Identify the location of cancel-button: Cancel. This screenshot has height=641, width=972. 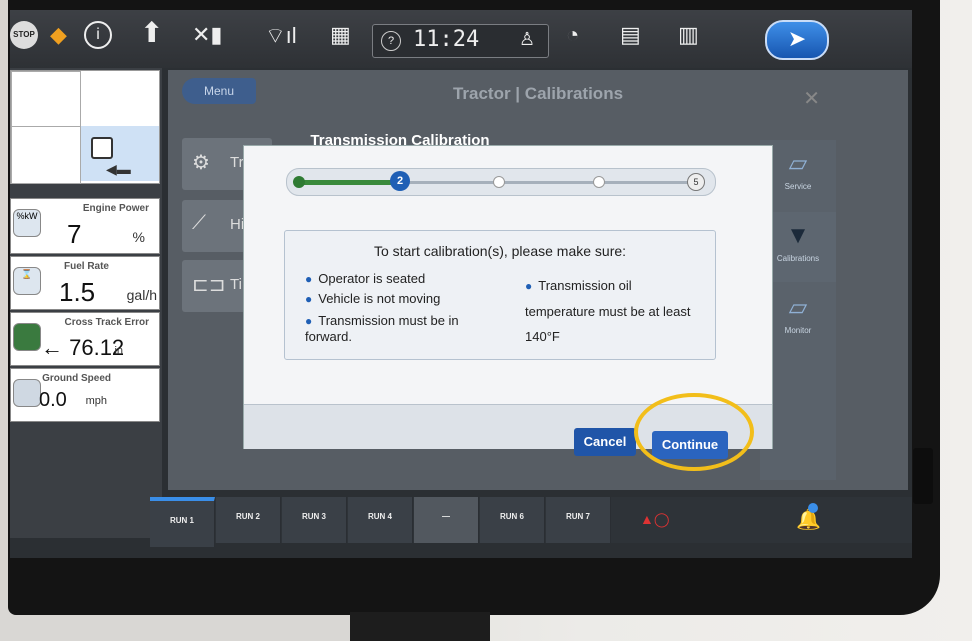
(605, 442).